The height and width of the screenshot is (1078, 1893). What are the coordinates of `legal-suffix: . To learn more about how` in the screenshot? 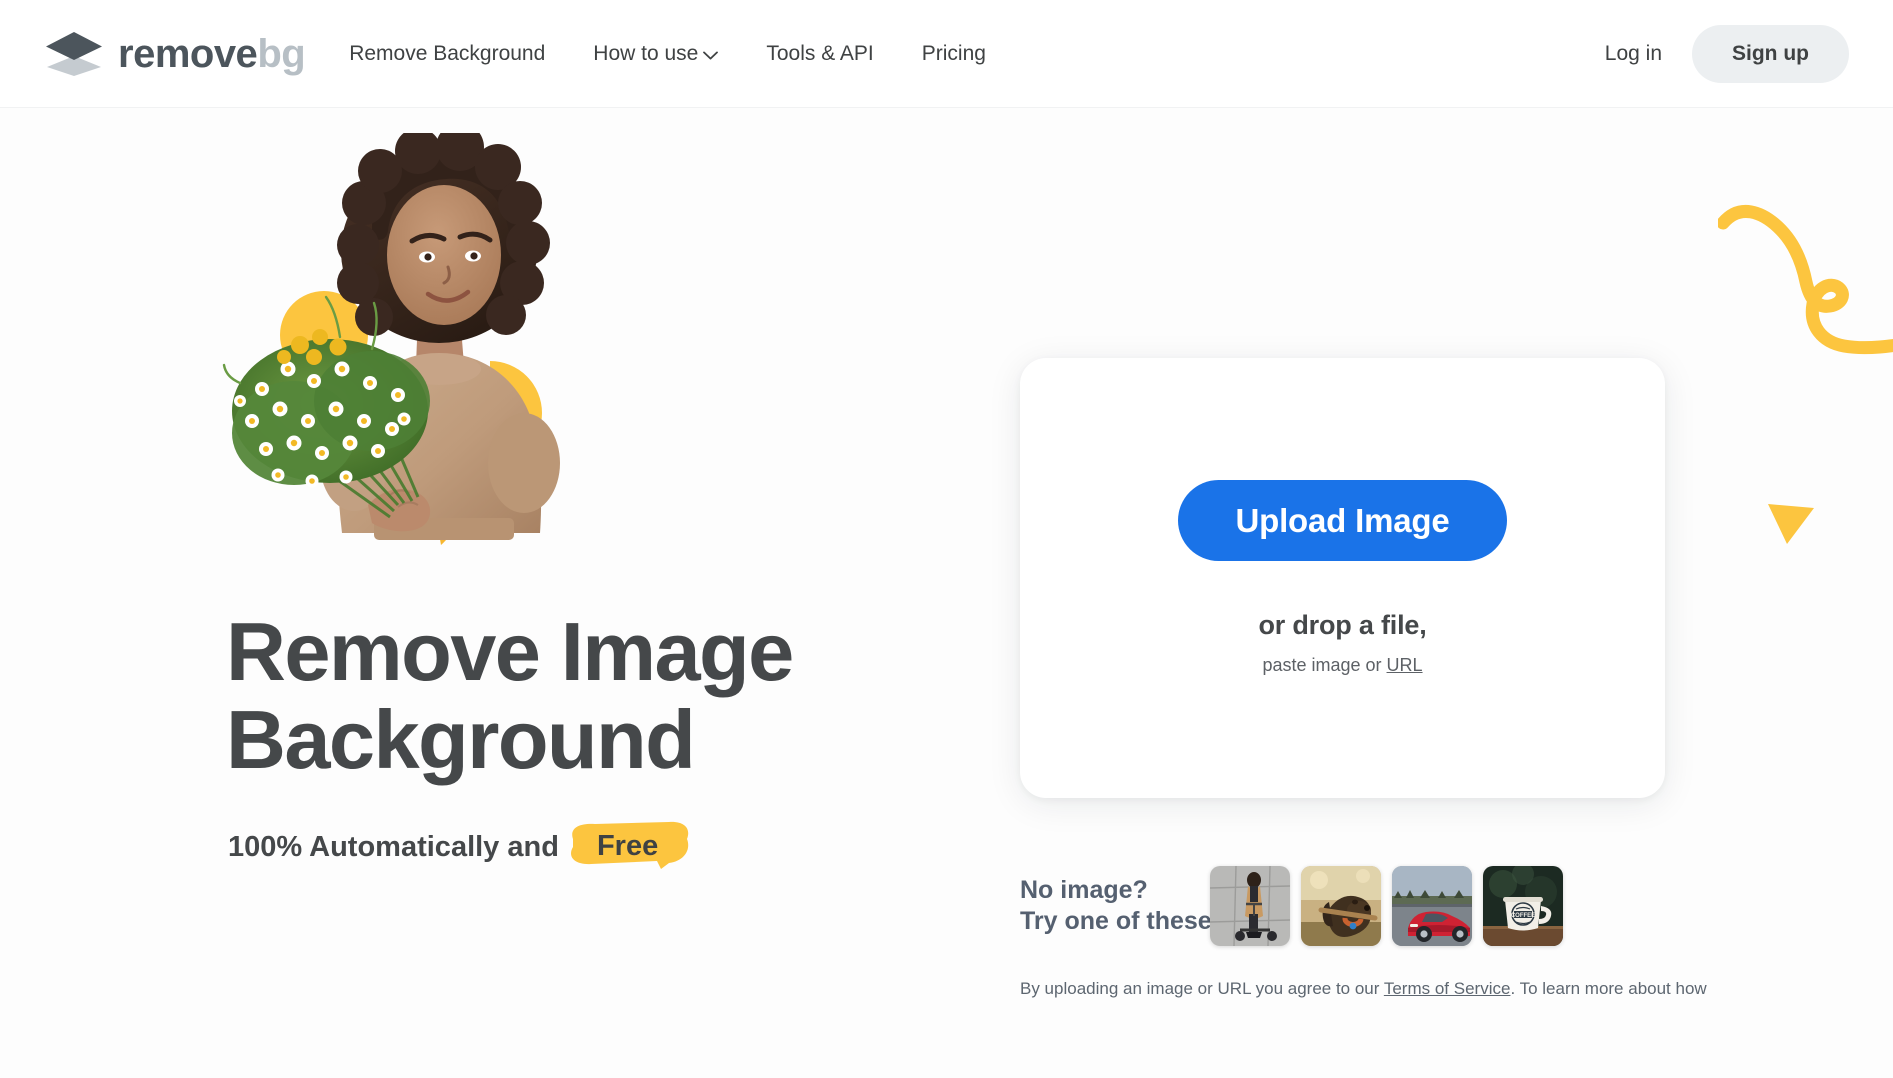 It's located at (1608, 988).